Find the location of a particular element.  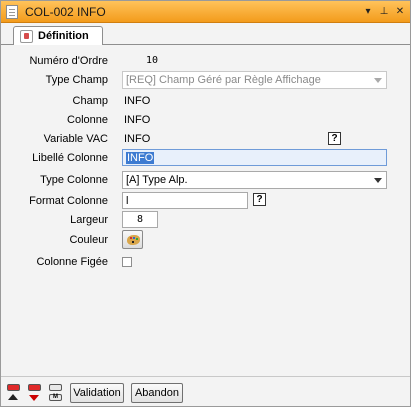

type-colonne-select: [A] Type Alp. is located at coordinates (254, 180).